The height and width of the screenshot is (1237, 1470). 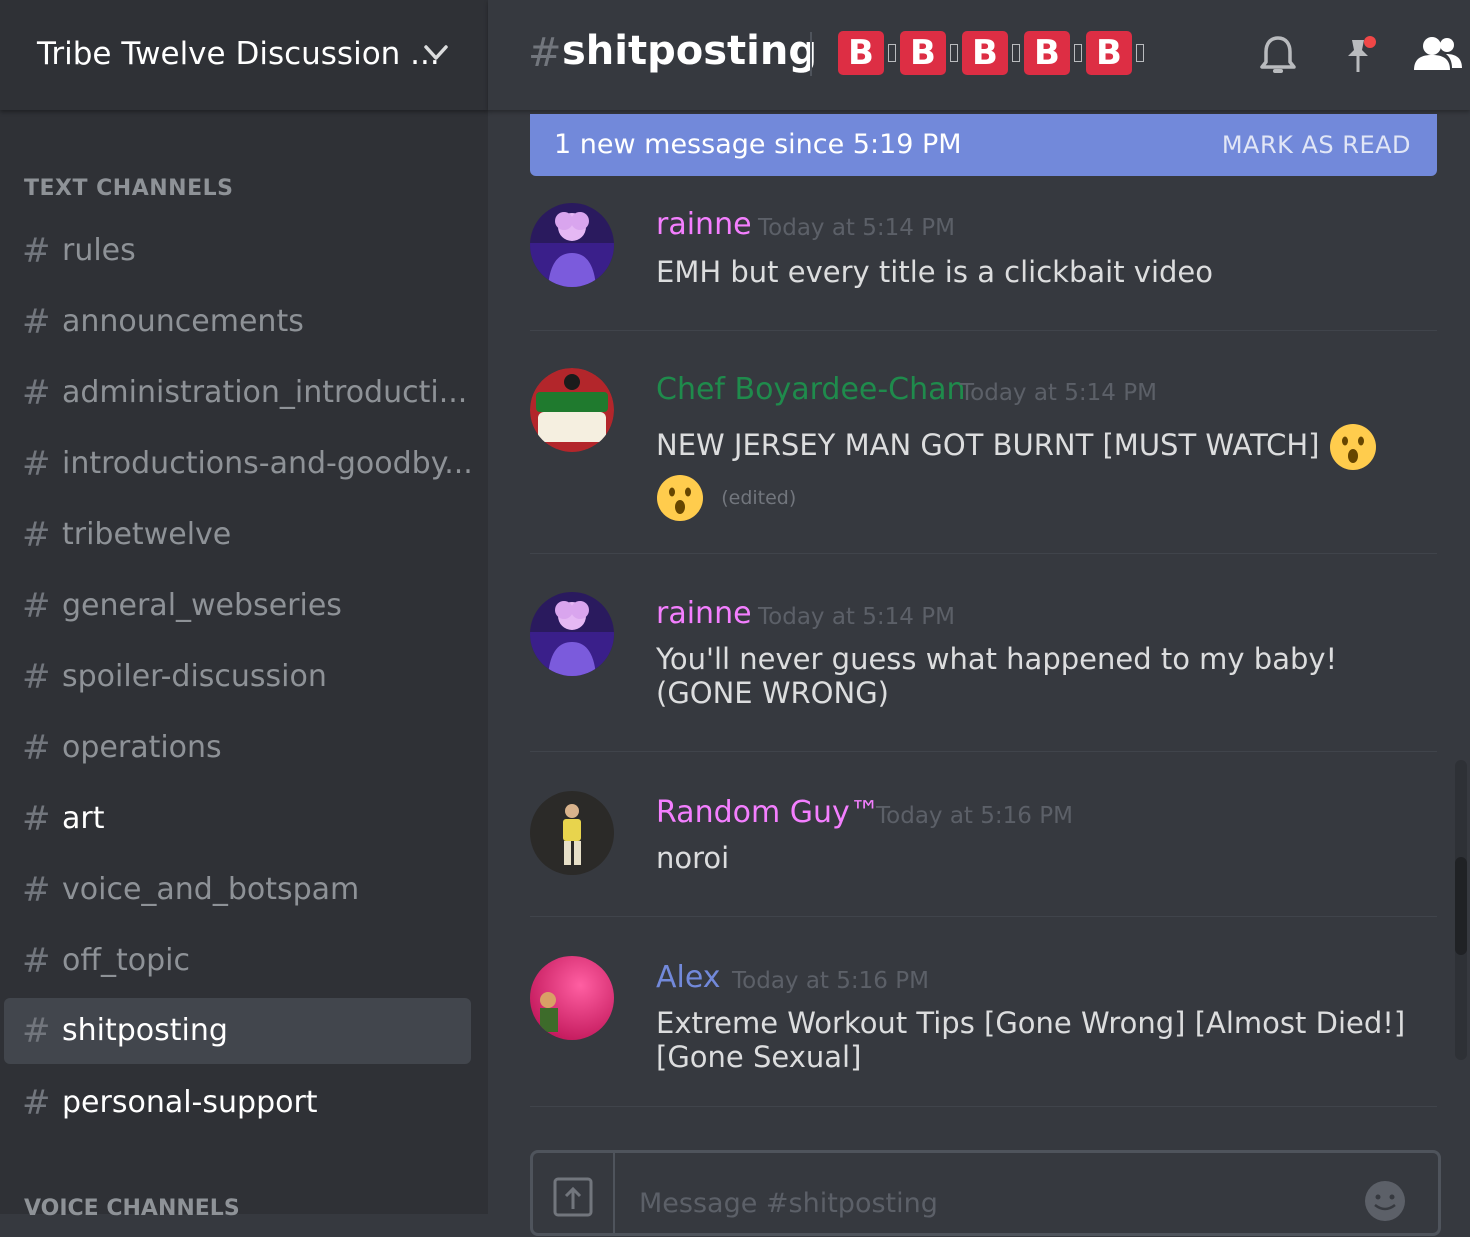 I want to click on channel-general-webseries: # general_webseries, so click(x=237, y=606).